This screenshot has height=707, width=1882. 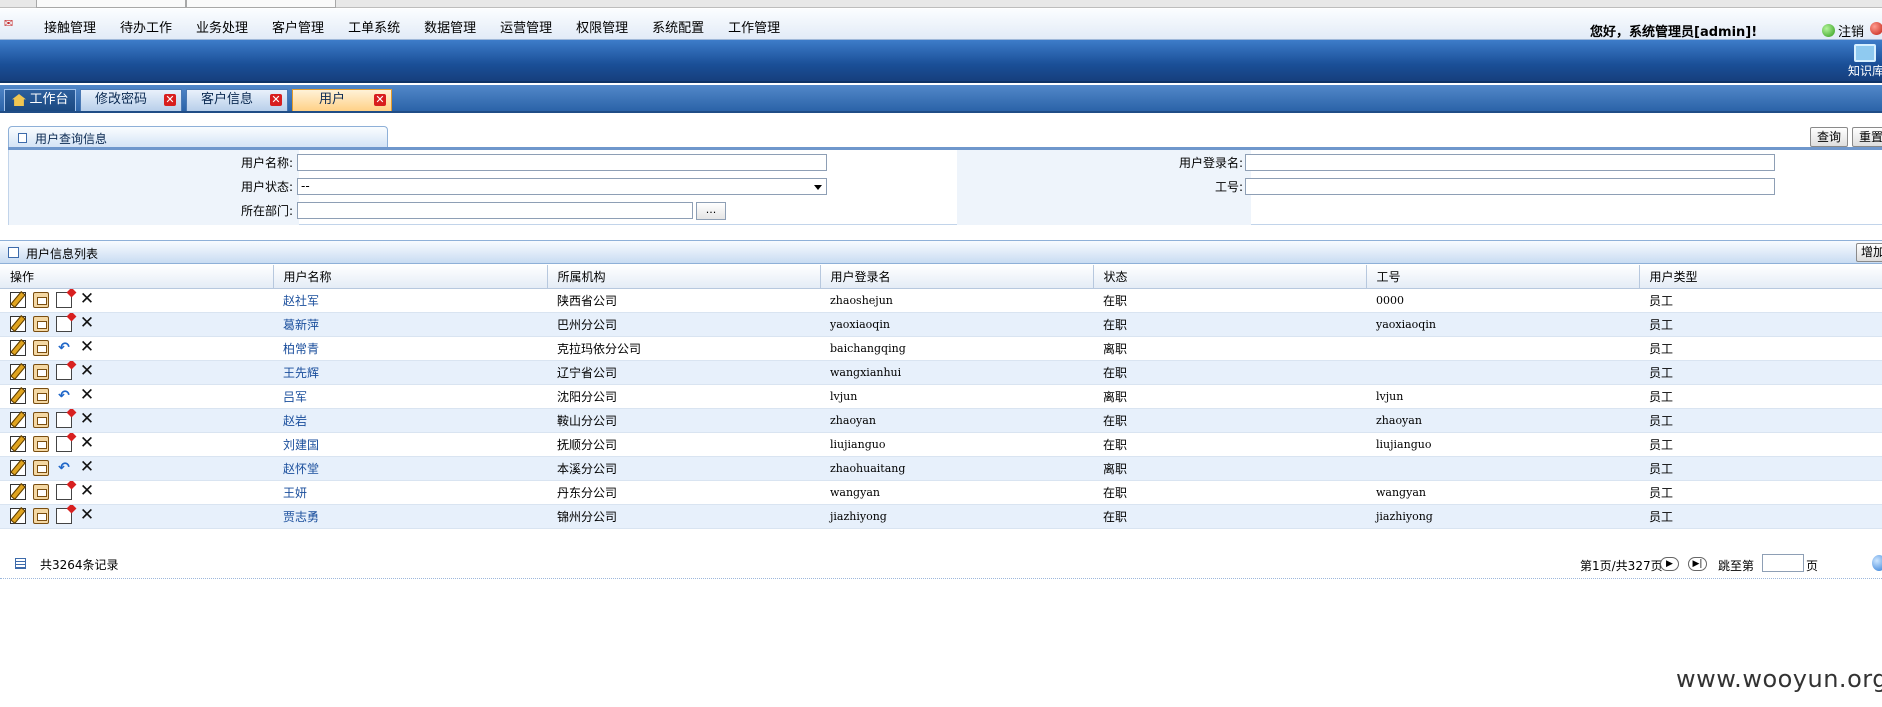 What do you see at coordinates (301, 517) in the screenshot?
I see `user-name-link: 贾志勇` at bounding box center [301, 517].